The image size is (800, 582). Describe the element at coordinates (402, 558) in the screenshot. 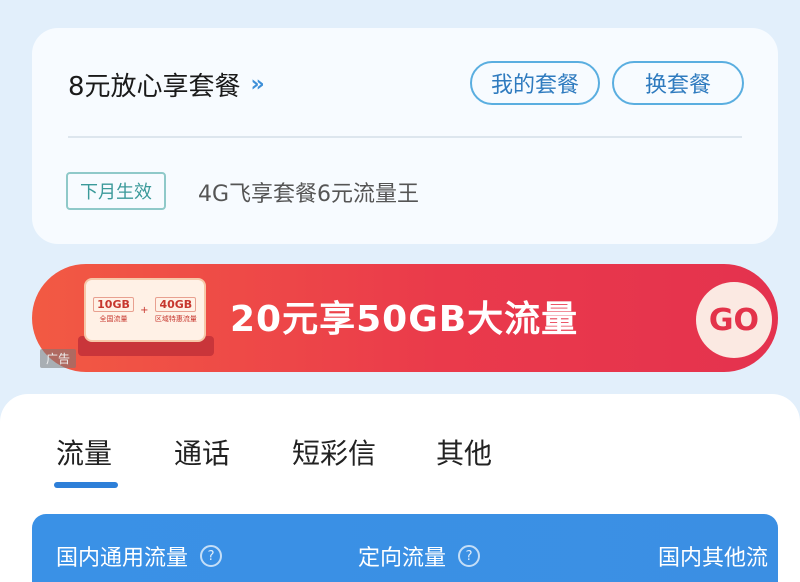

I see `directed-data-label: 定向流量` at that location.